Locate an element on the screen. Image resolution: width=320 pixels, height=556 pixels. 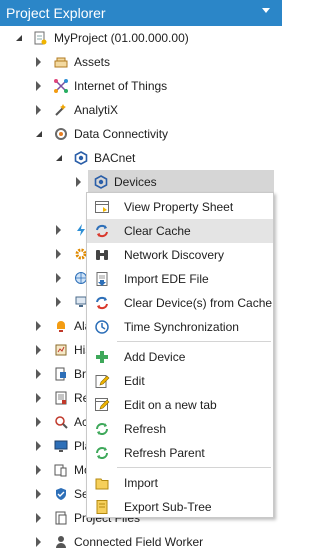
panel-title-bar: Project Explorer is located at coordinates (141, 13).